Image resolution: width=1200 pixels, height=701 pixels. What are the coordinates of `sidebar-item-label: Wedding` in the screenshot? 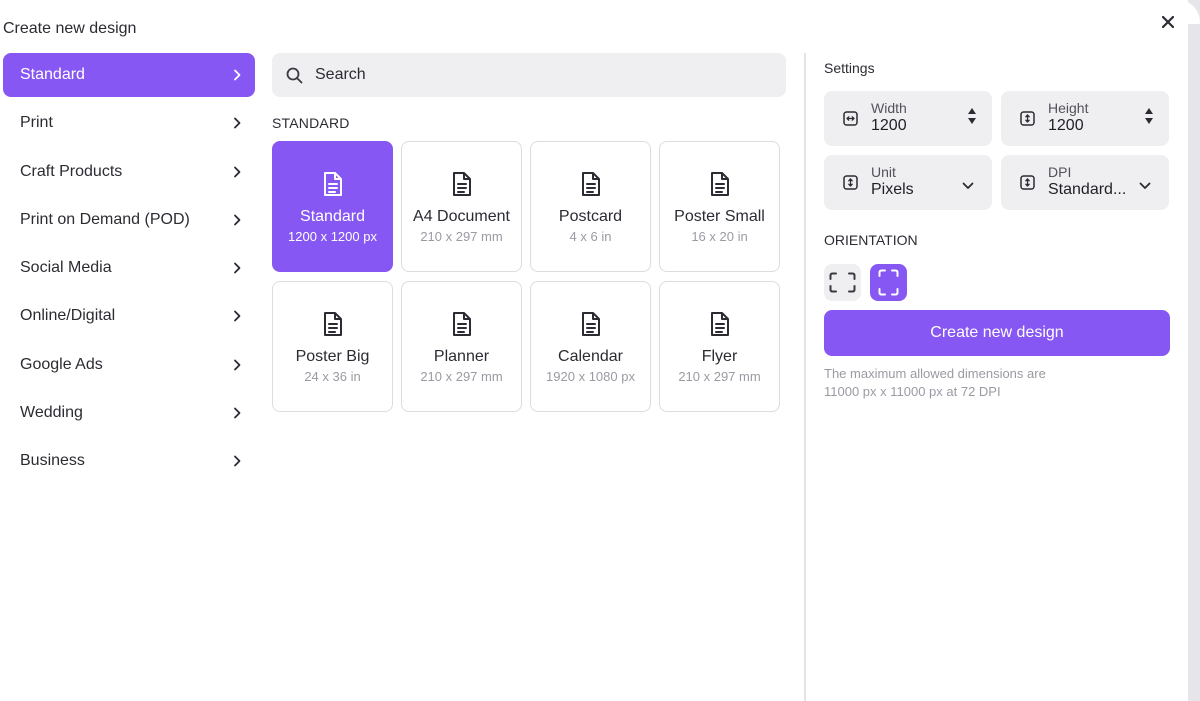 It's located at (51, 413).